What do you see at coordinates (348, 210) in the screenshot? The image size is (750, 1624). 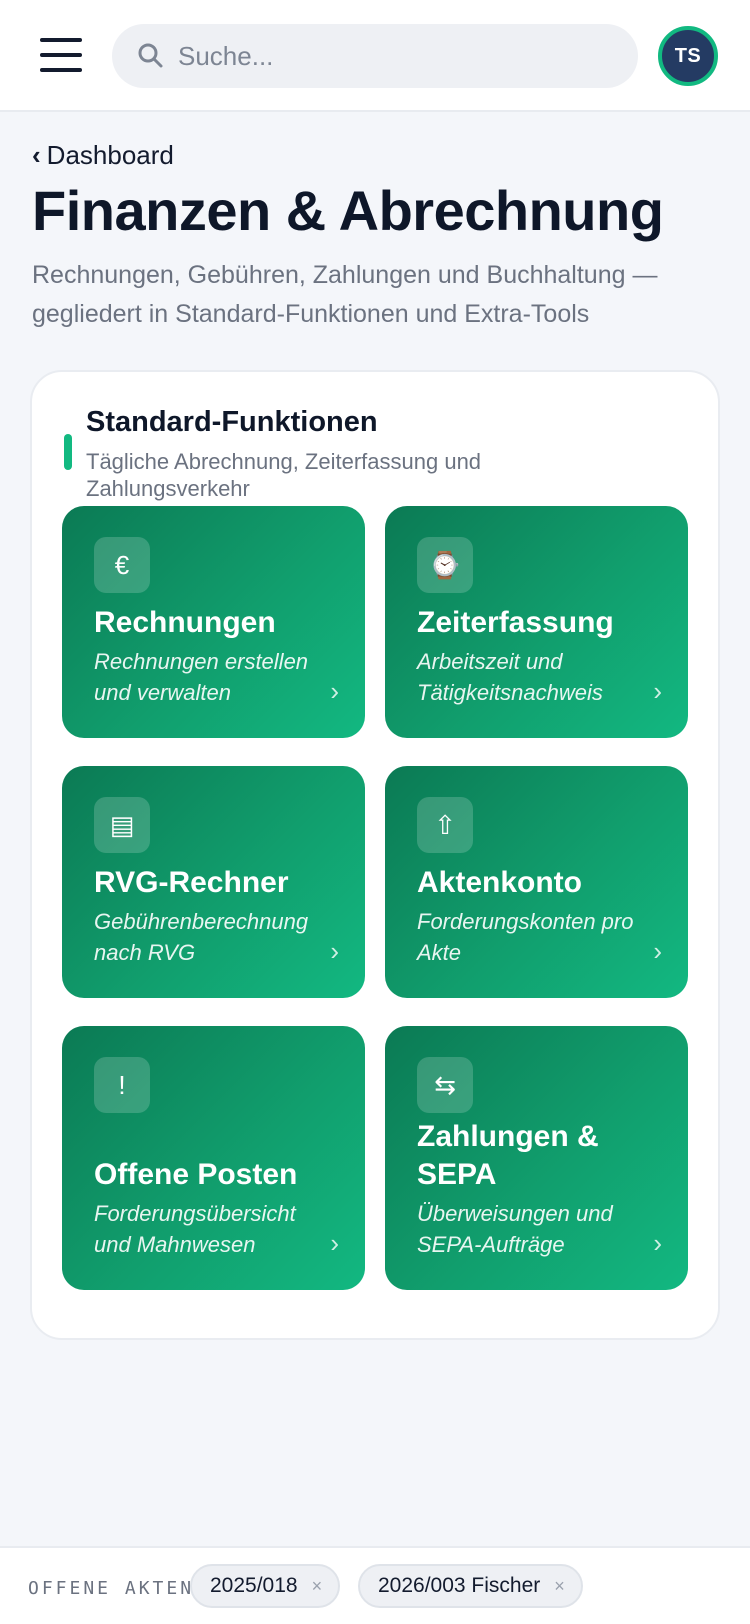 I see `page-title: Finanzen & Abrechnung` at bounding box center [348, 210].